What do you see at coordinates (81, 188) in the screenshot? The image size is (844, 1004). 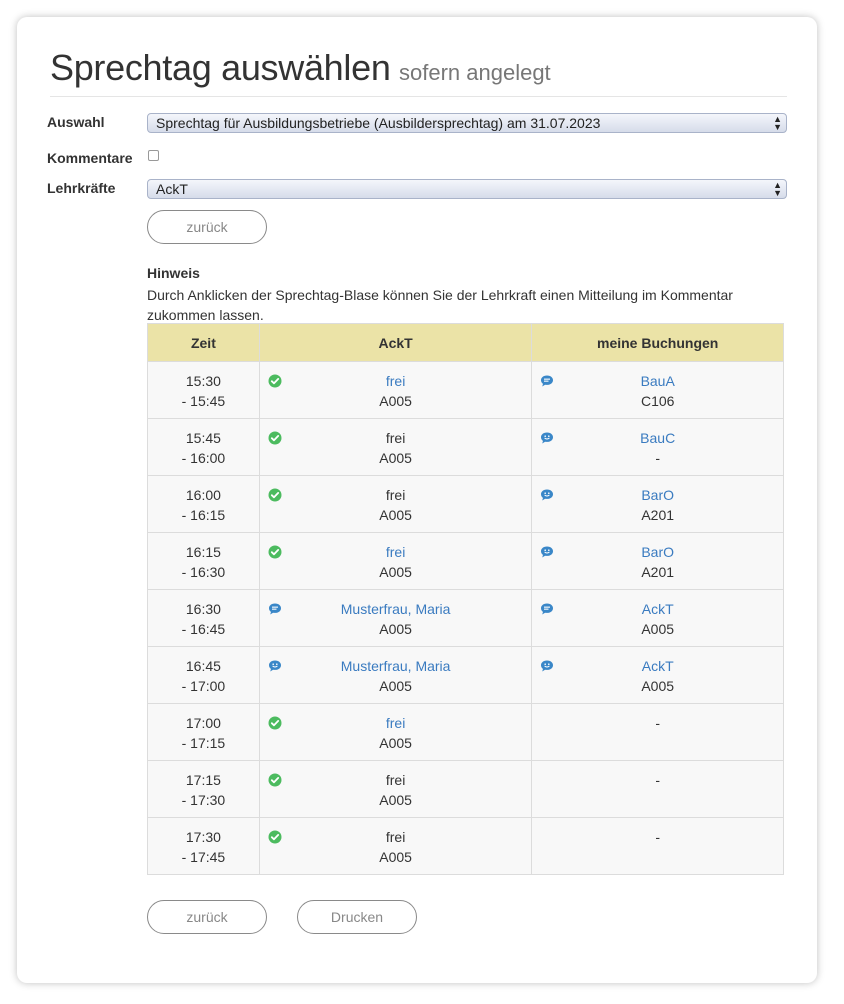 I see `lehrkraefte-label: Lehrkräfte` at bounding box center [81, 188].